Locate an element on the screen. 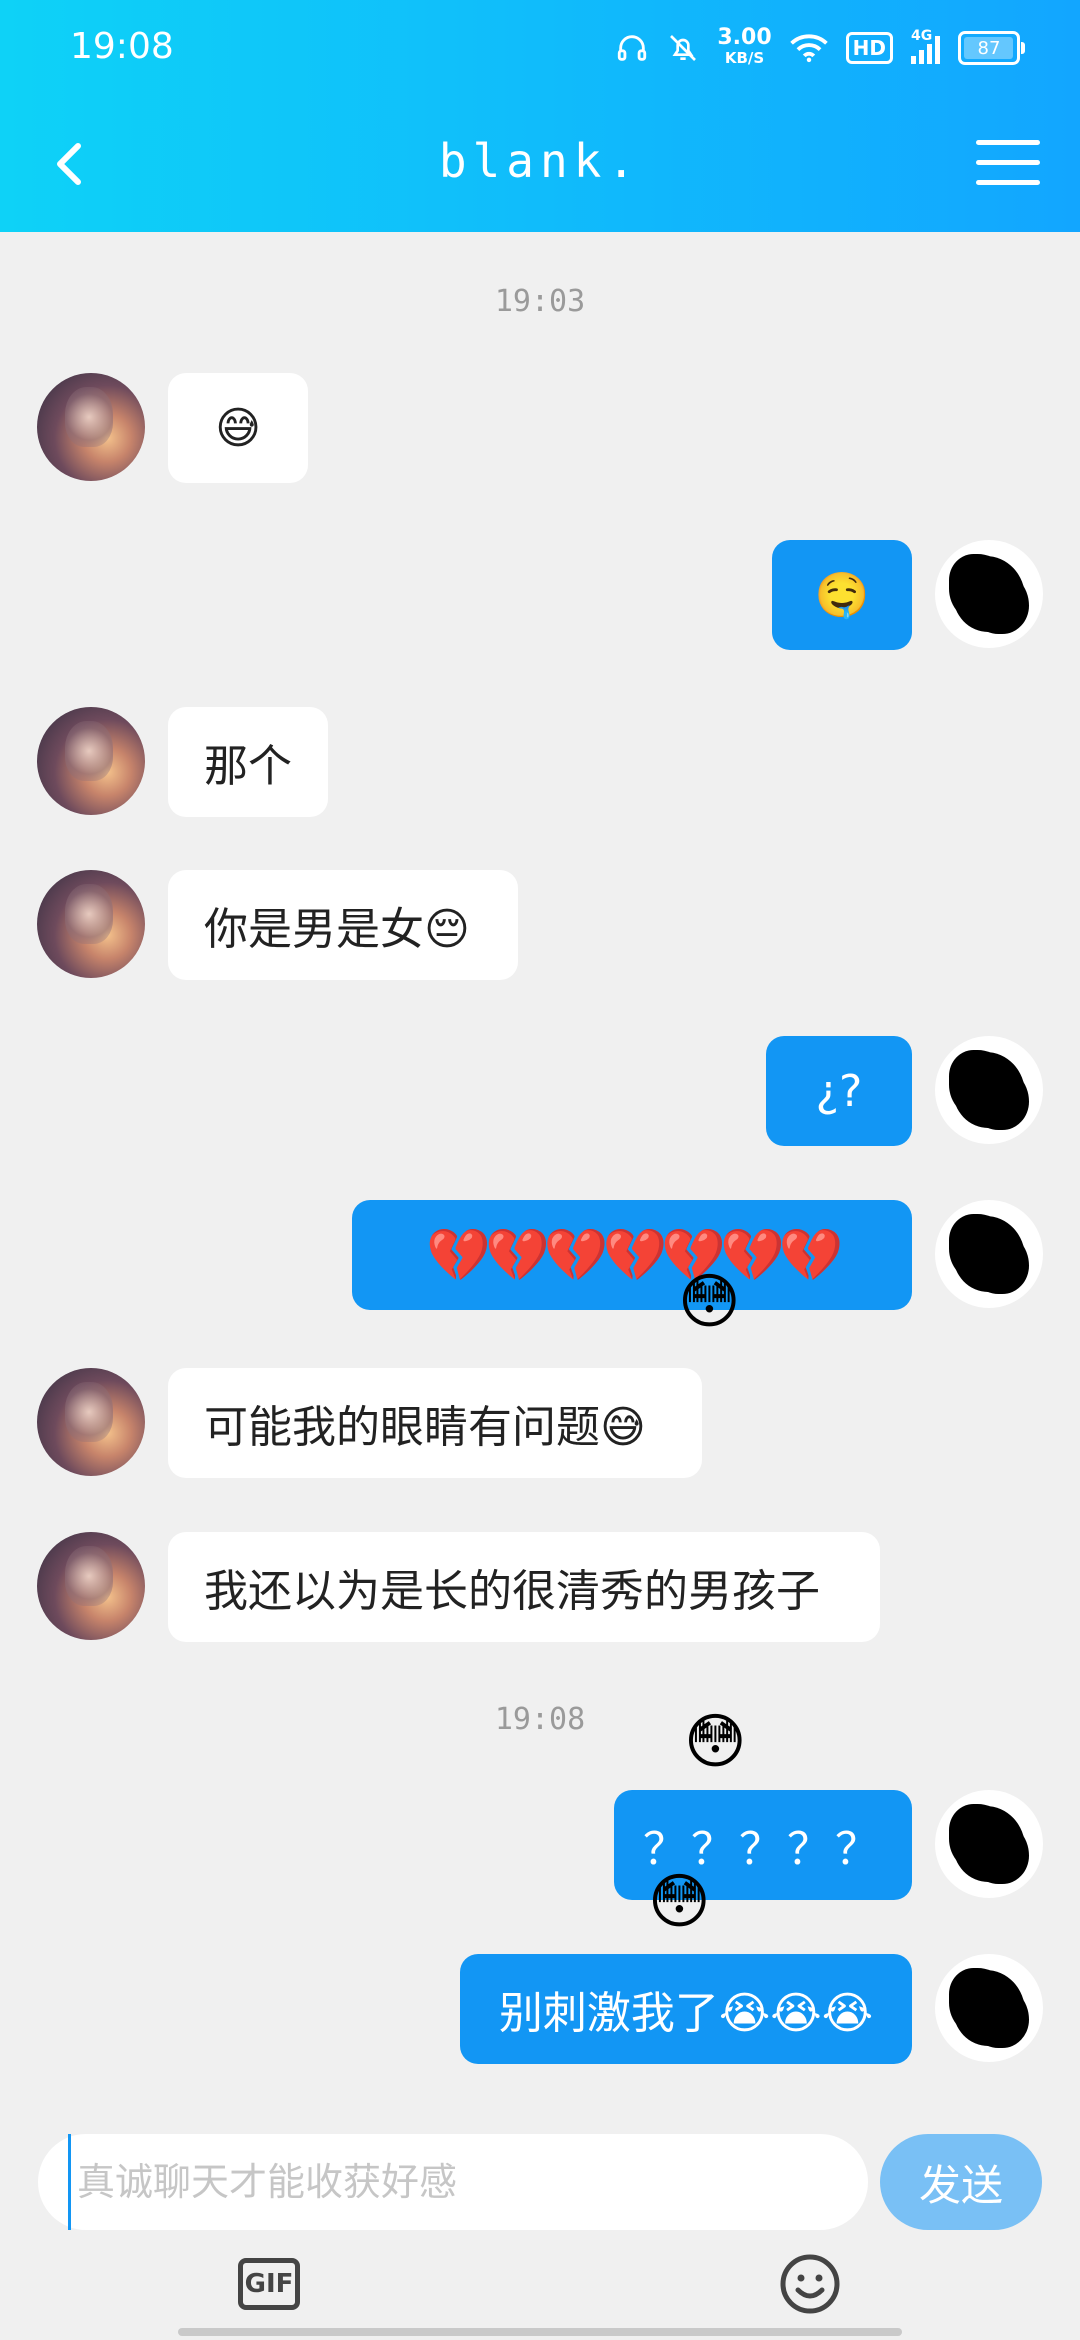 This screenshot has height=2340, width=1080. message-bubble-sent: 🤤 is located at coordinates (842, 595).